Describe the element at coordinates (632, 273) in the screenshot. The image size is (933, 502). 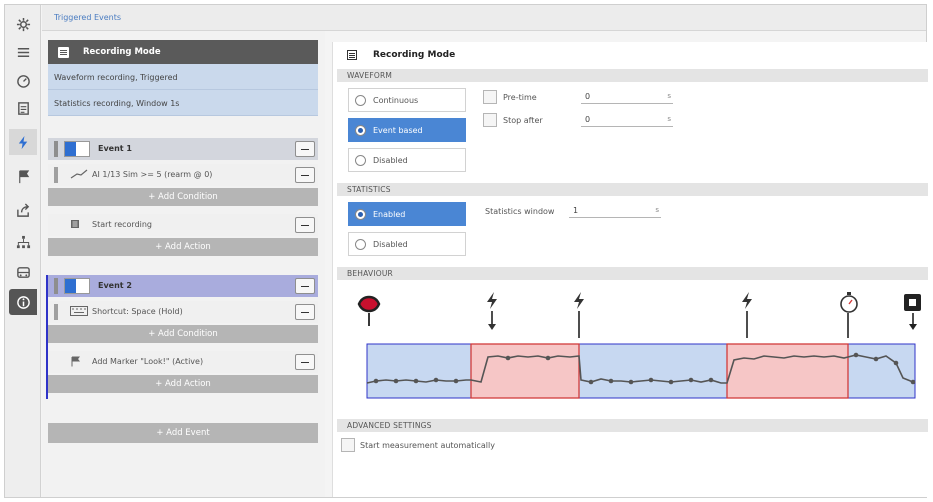
I see `behaviour-section-header: BEHAVIOUR` at that location.